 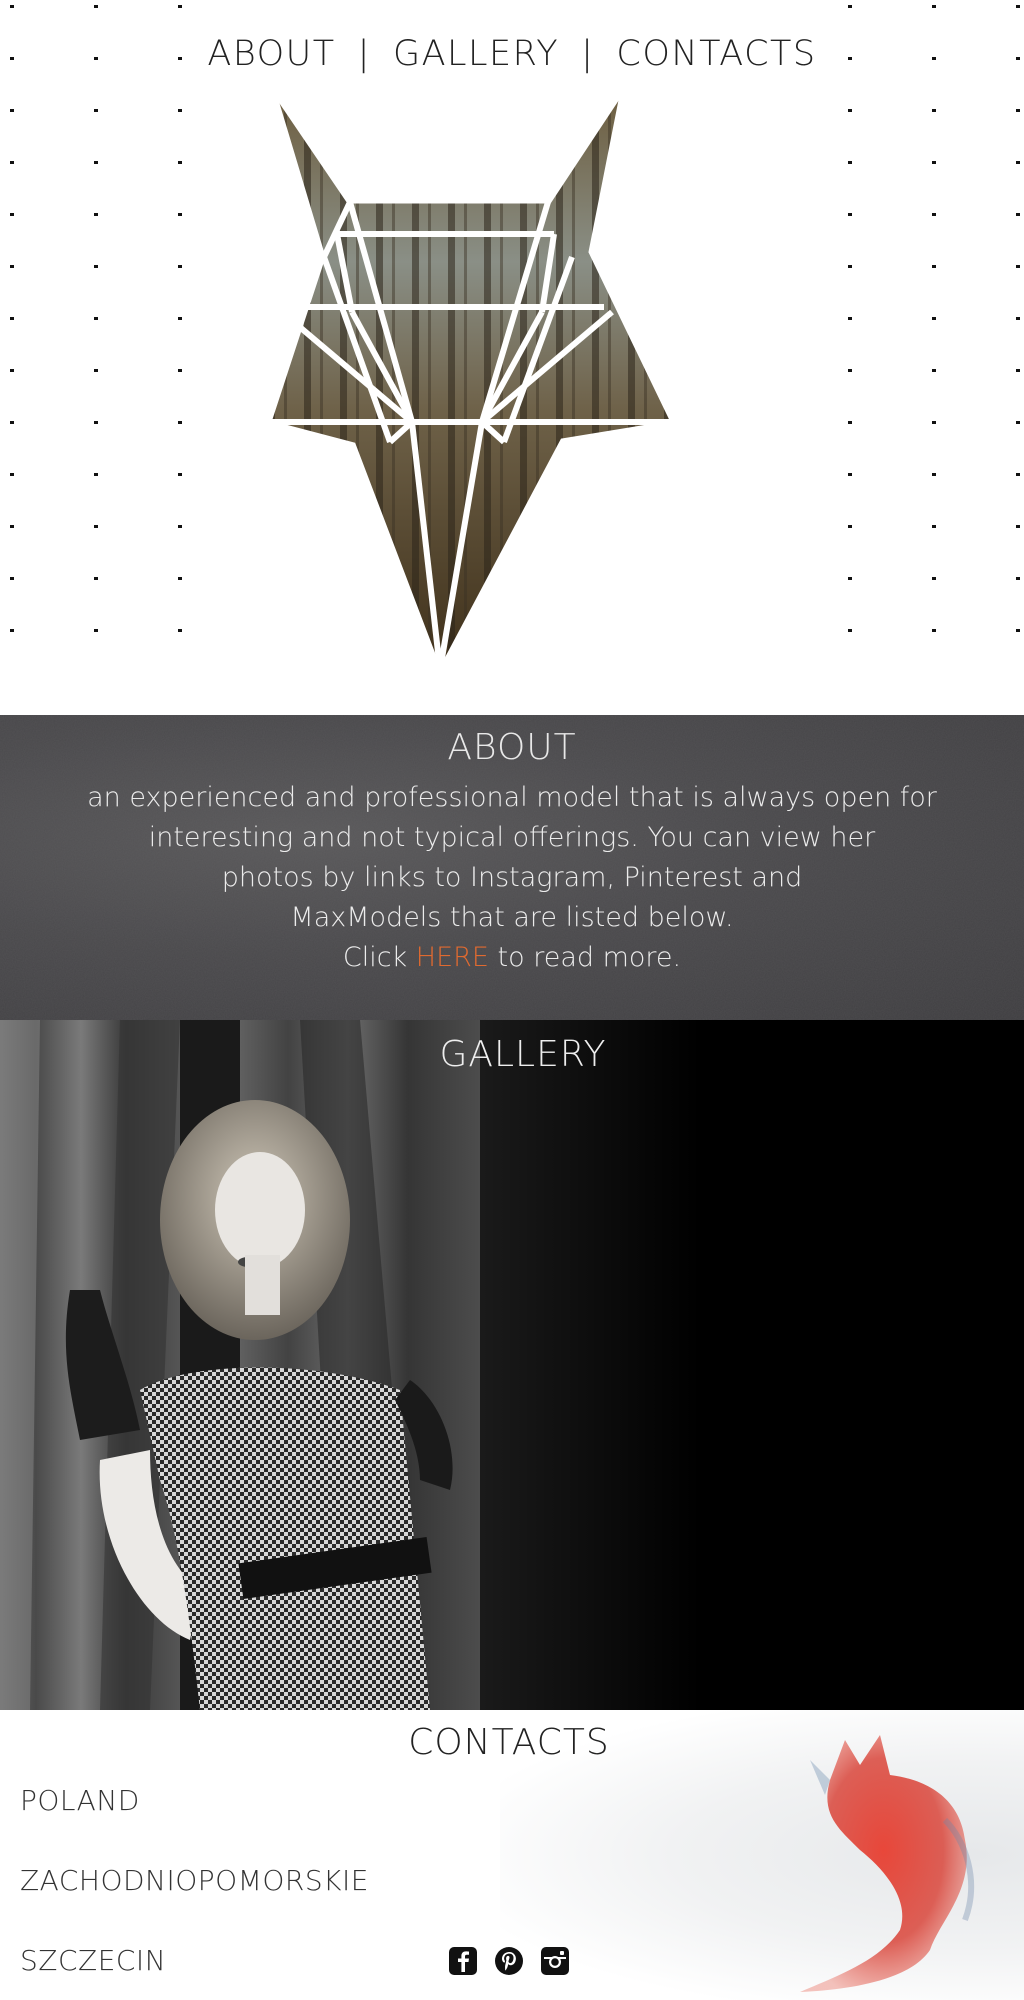 What do you see at coordinates (509, 1742) in the screenshot?
I see `contacts-heading: CONTACTS` at bounding box center [509, 1742].